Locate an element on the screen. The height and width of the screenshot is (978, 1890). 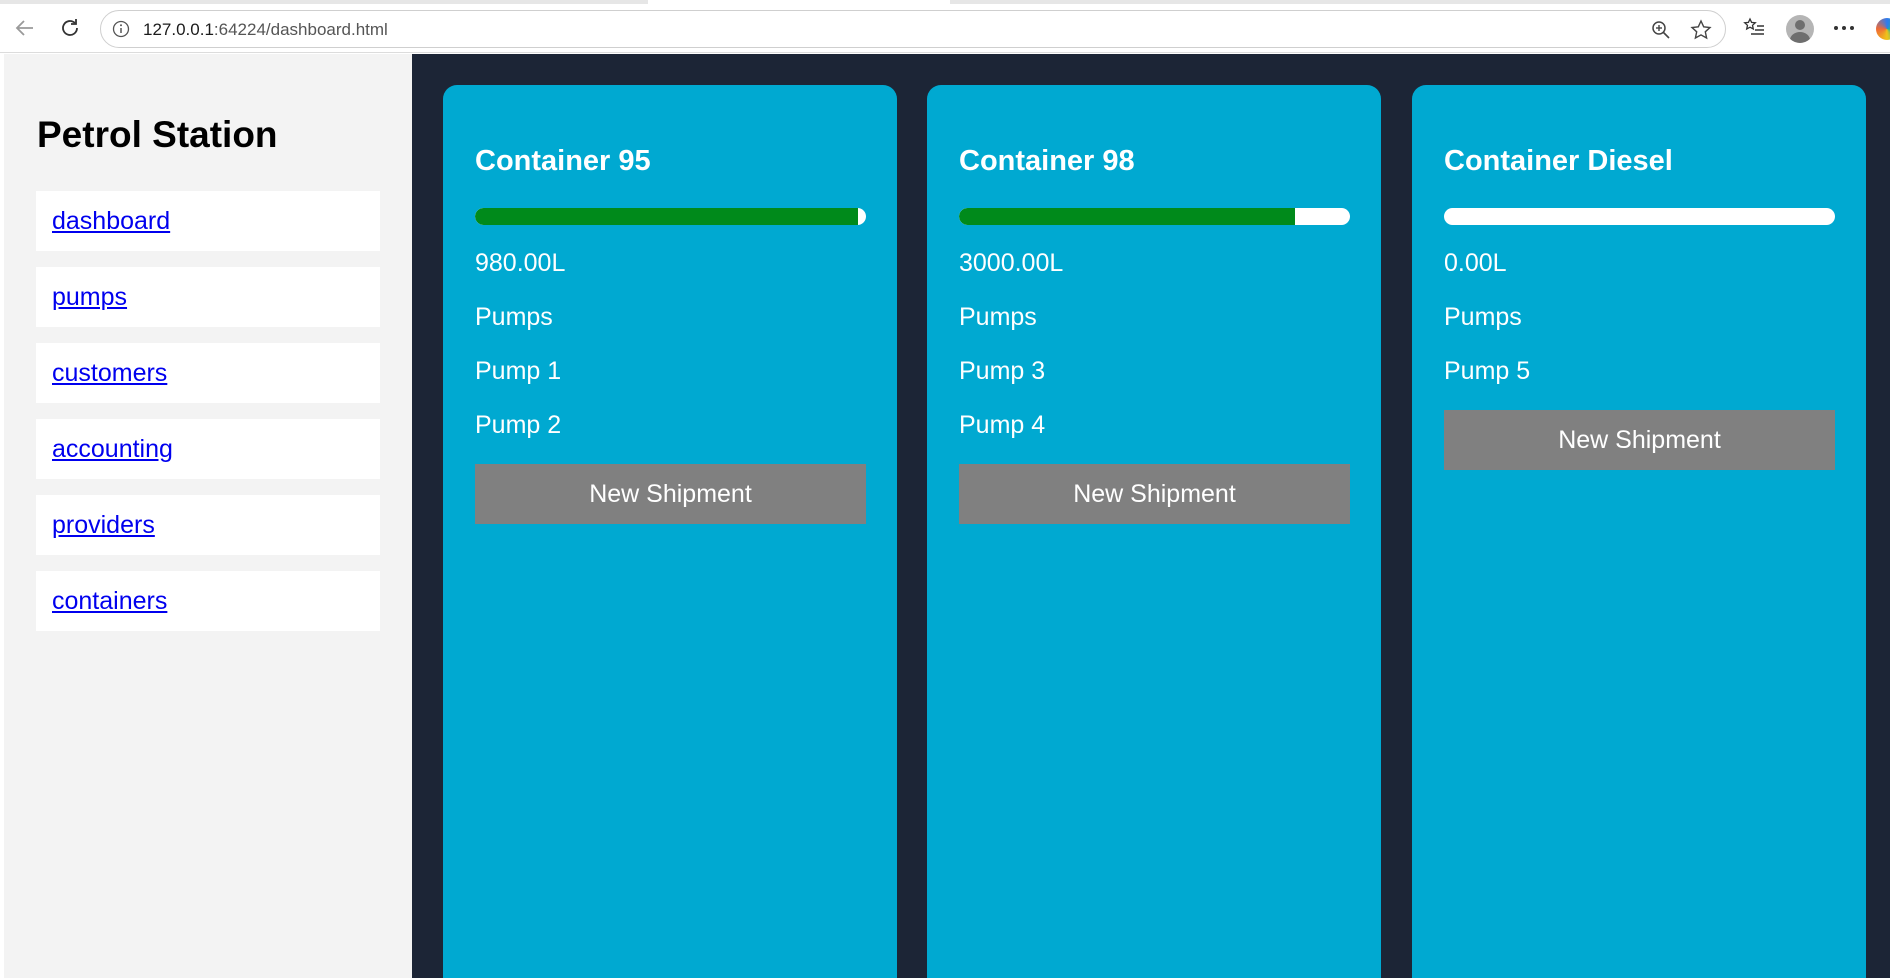
zoom-icon is located at coordinates (1661, 30).